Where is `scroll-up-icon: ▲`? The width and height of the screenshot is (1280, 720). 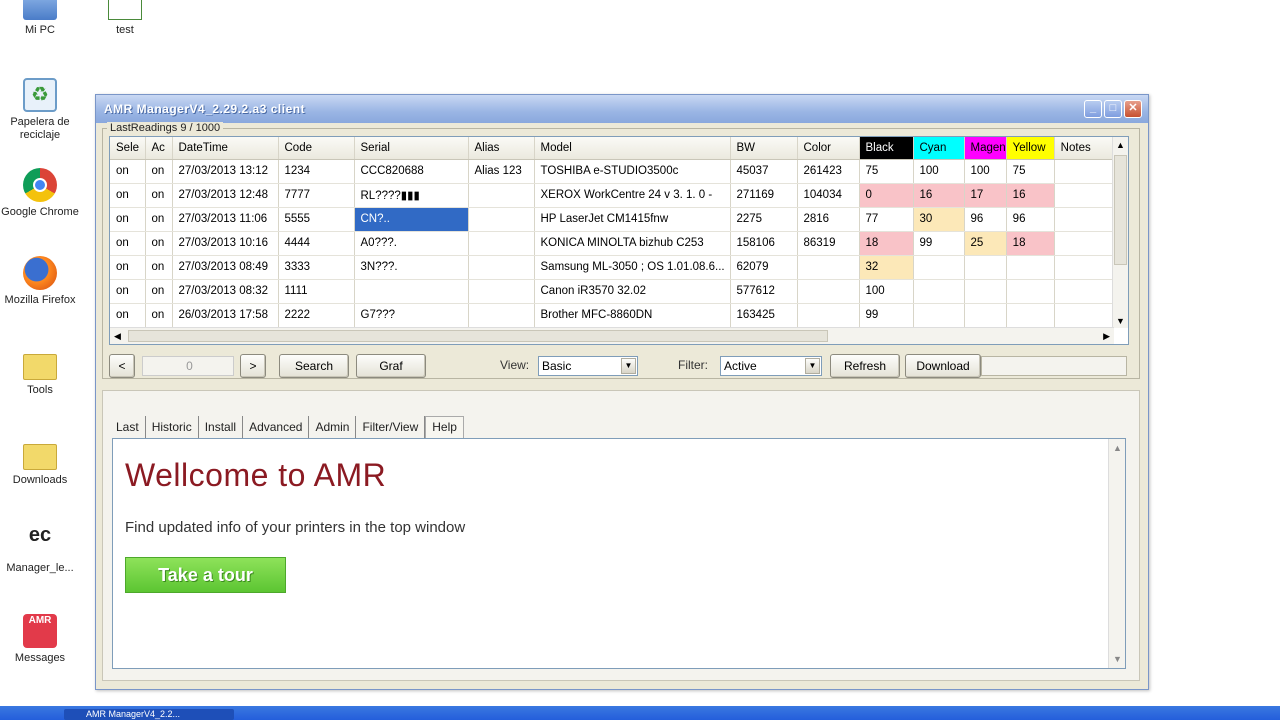
scroll-up-icon: ▲ is located at coordinates (1120, 145).